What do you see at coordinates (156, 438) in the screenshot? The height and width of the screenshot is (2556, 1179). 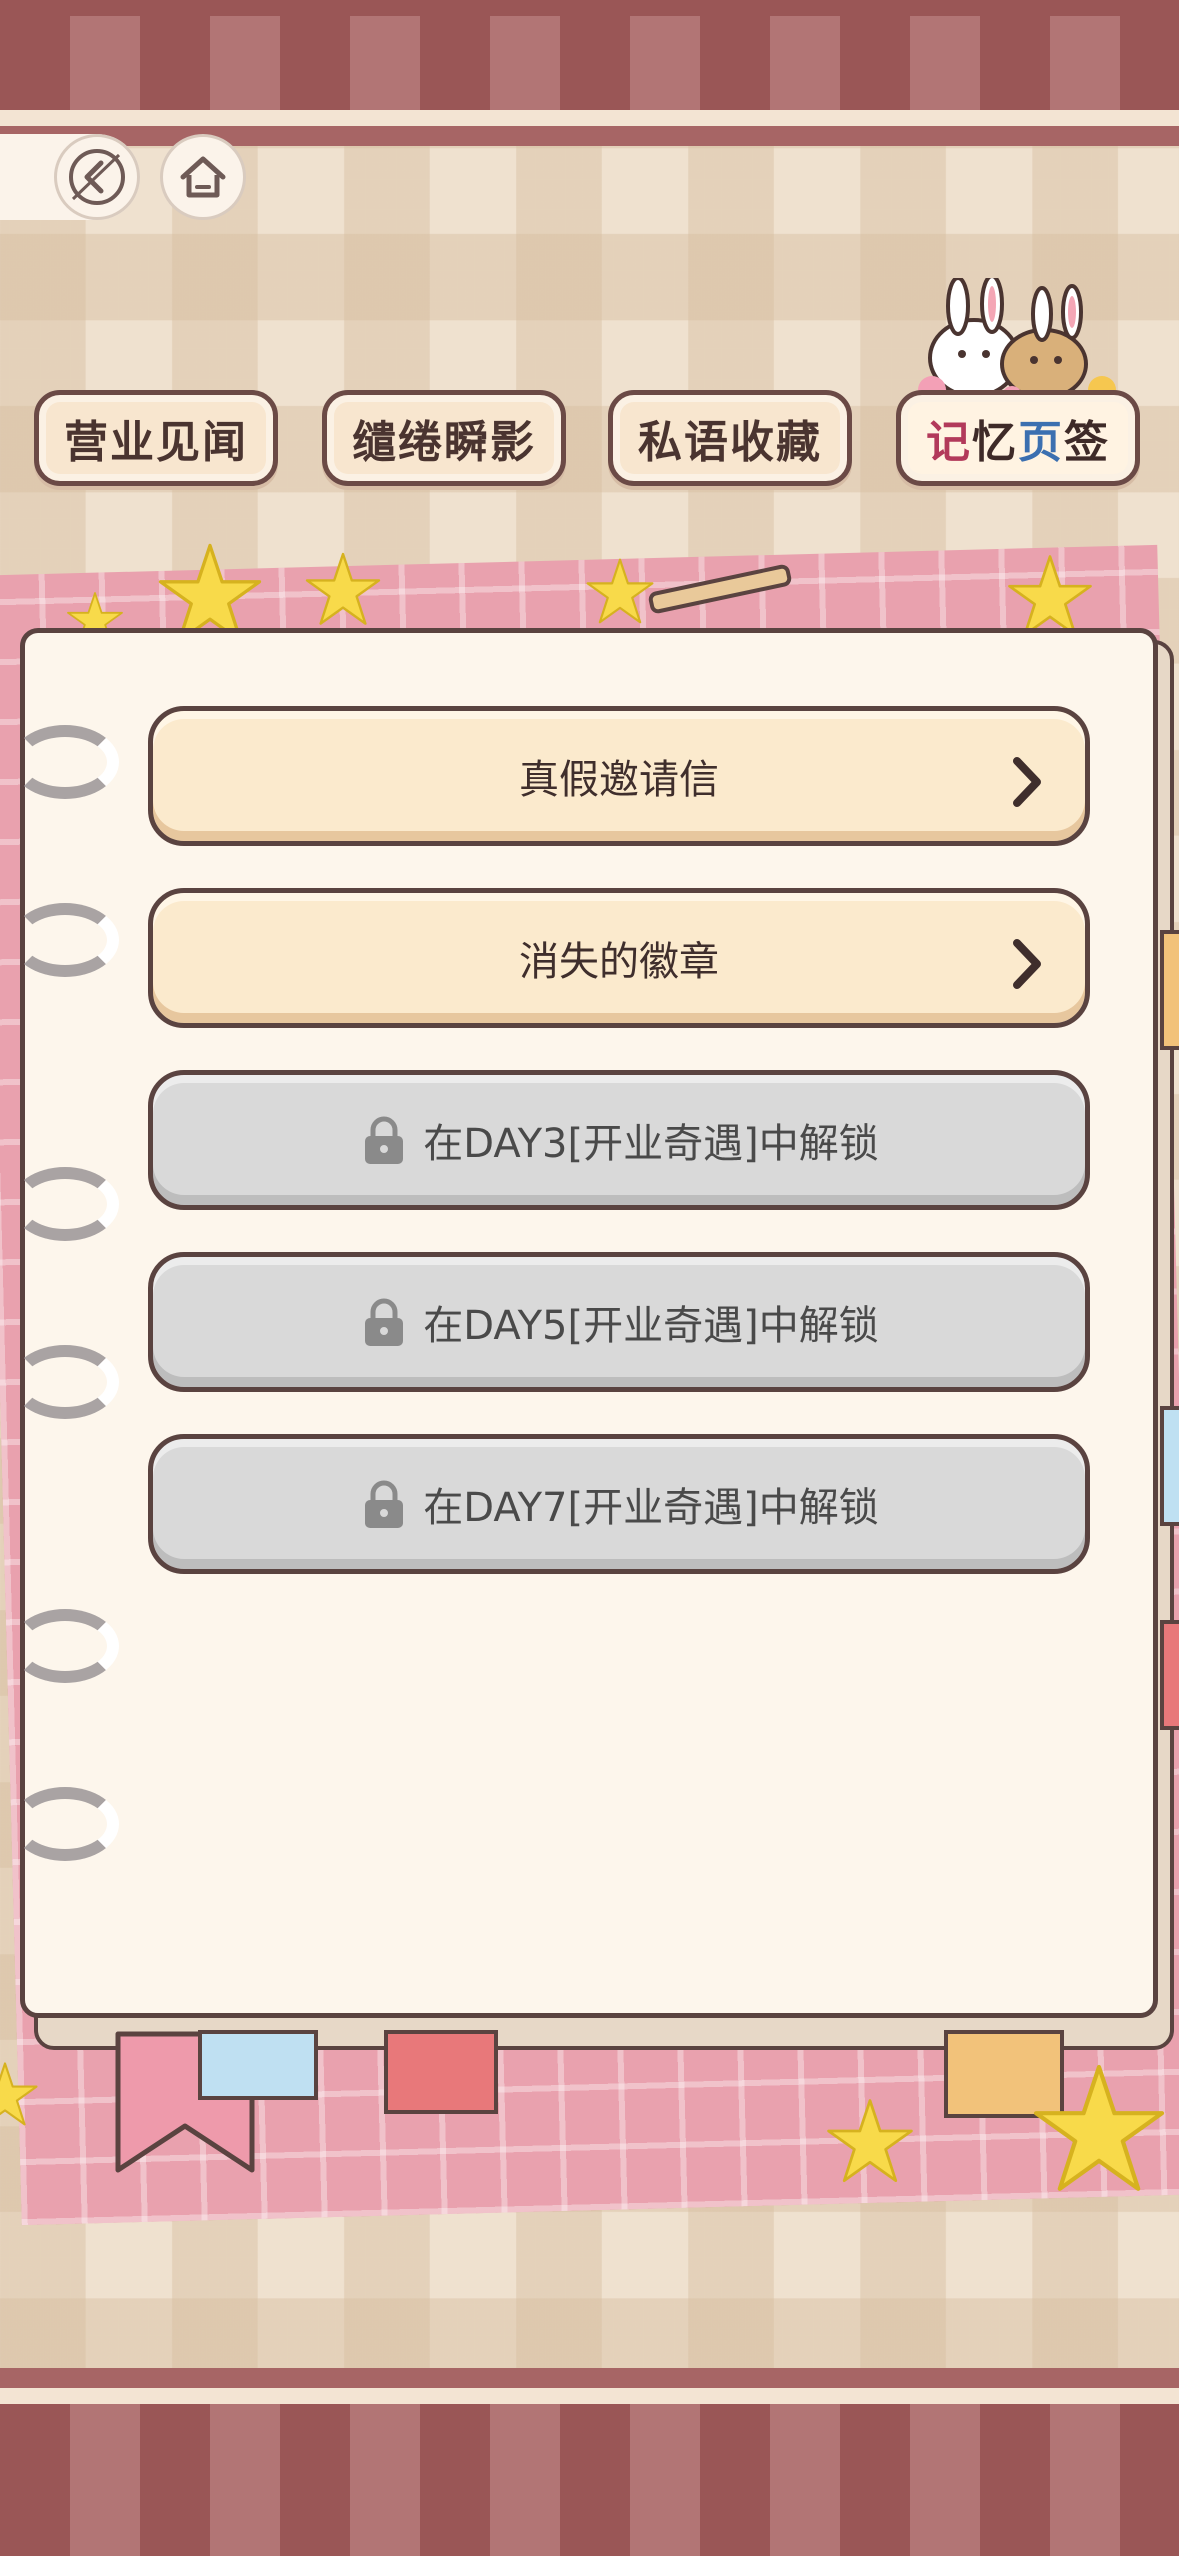 I see `tab-business-news: 营业见闻` at bounding box center [156, 438].